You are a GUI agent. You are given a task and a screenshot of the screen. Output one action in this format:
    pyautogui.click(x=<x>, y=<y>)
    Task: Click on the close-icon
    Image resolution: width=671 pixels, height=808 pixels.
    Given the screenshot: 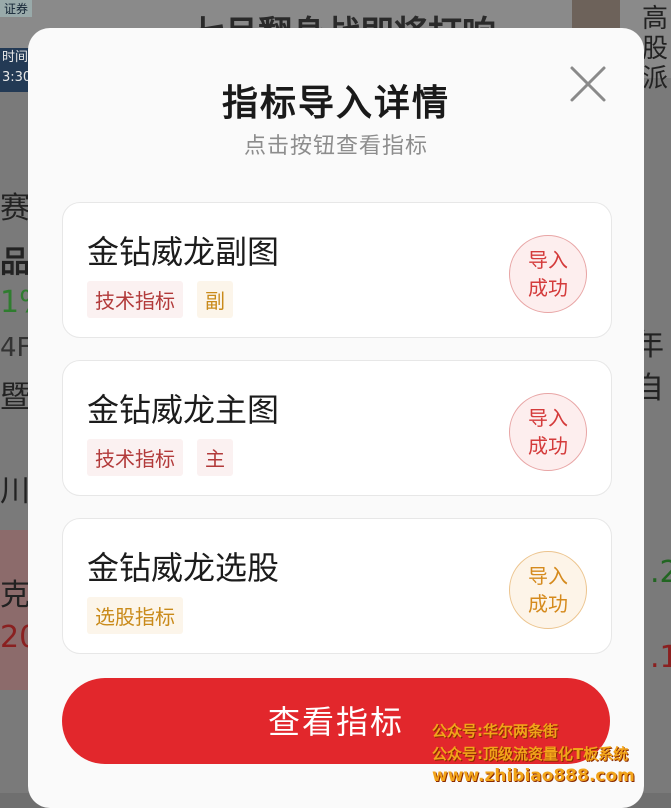 What is the action you would take?
    pyautogui.click(x=588, y=84)
    